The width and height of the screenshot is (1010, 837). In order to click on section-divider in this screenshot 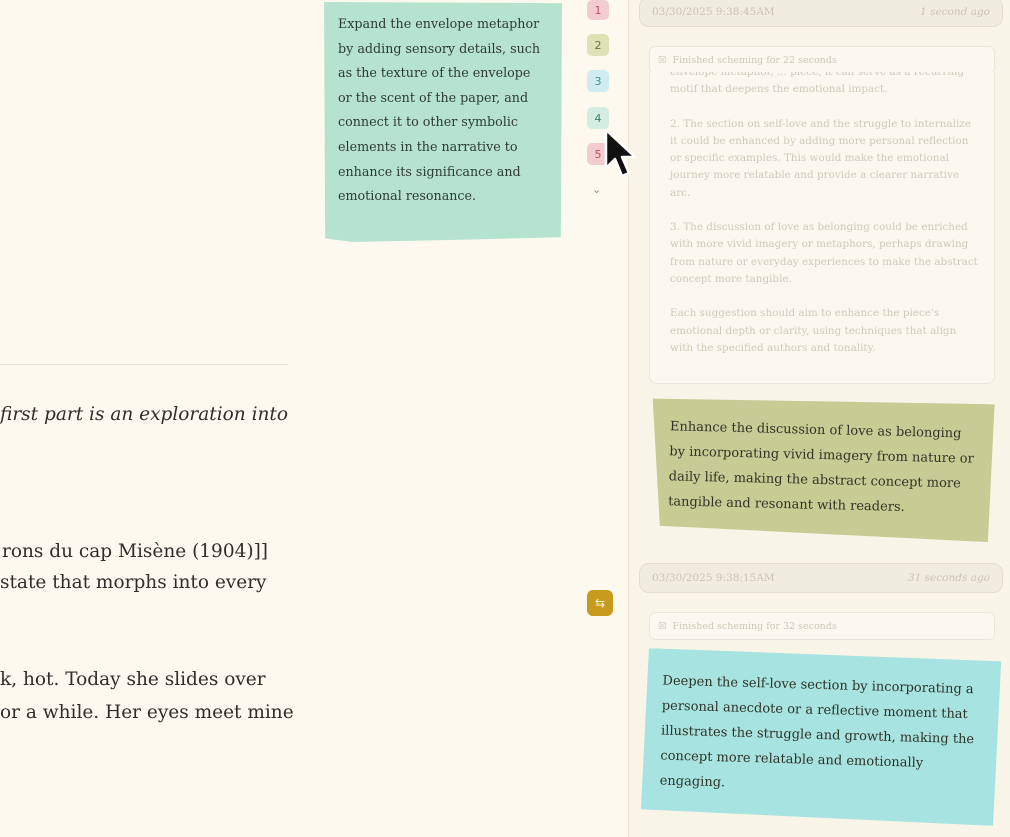, I will do `click(144, 364)`.